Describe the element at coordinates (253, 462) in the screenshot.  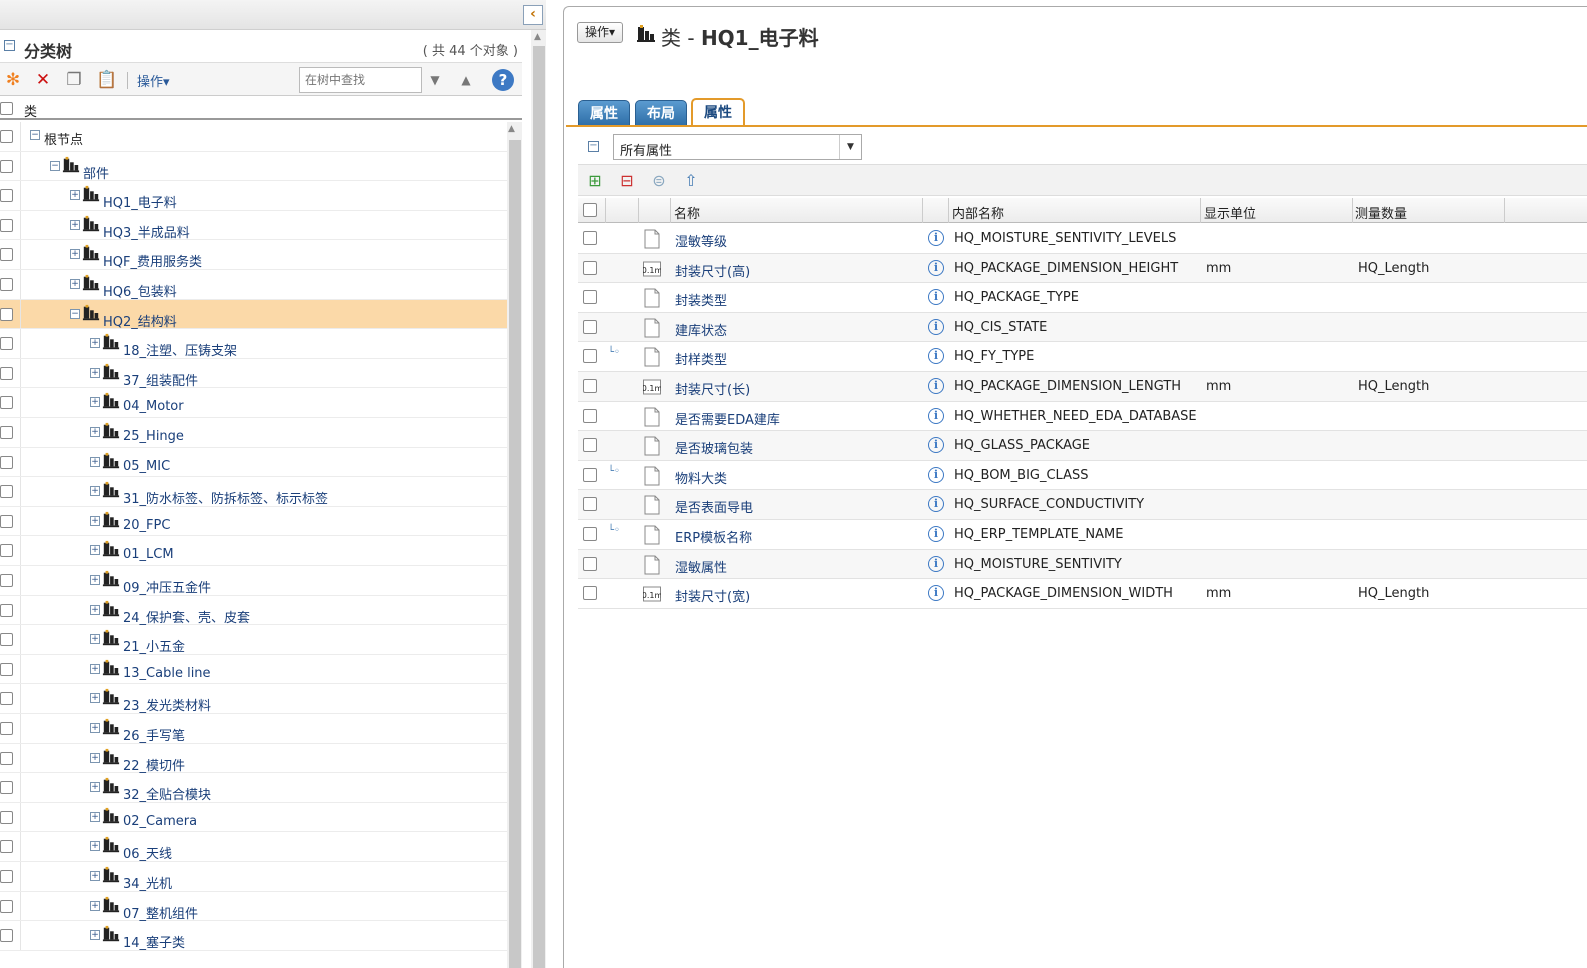
I see `tree-row: +05_MIC` at that location.